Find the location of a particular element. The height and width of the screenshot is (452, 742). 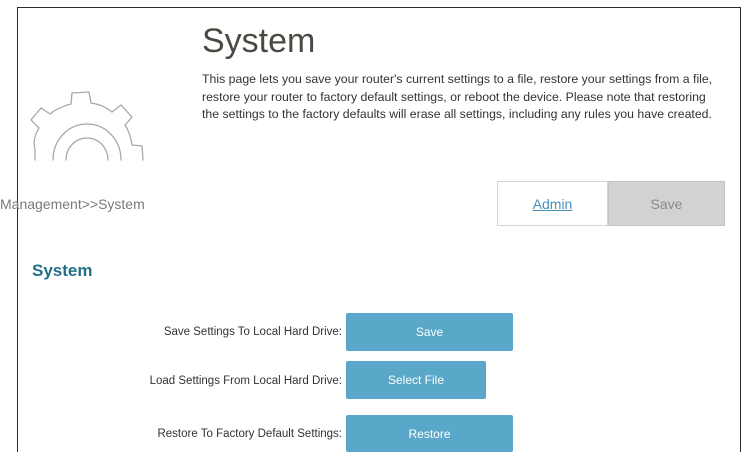

save-settings-button-label: Save is located at coordinates (429, 332).